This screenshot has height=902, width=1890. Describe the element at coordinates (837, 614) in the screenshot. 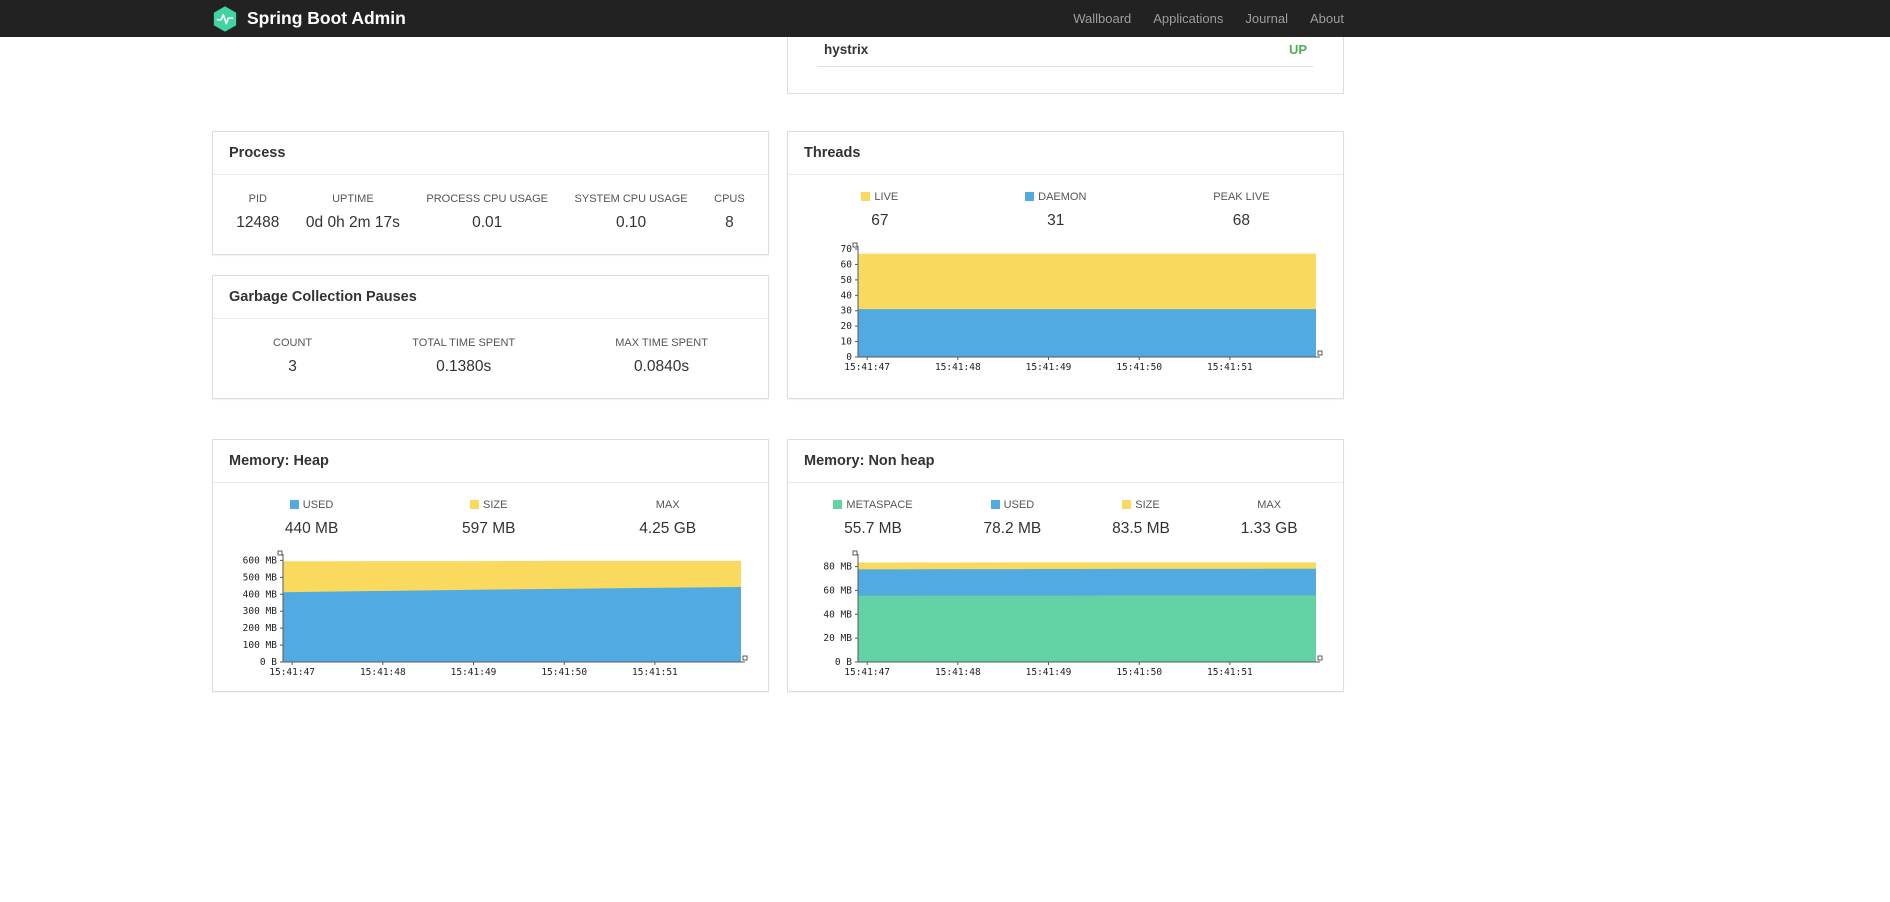

I see `svg-text: 40 MB` at that location.